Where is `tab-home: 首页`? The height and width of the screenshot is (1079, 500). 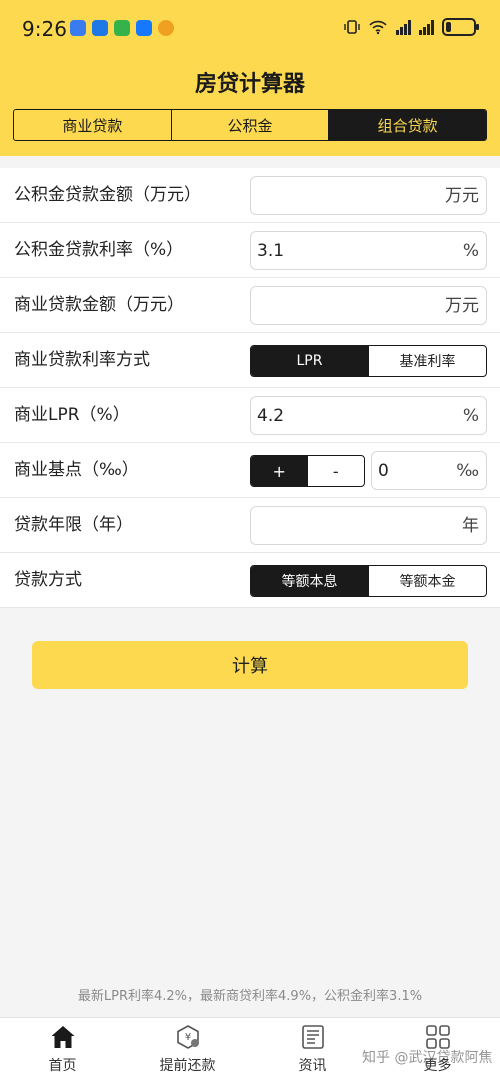
tab-home: 首页 is located at coordinates (62, 1048).